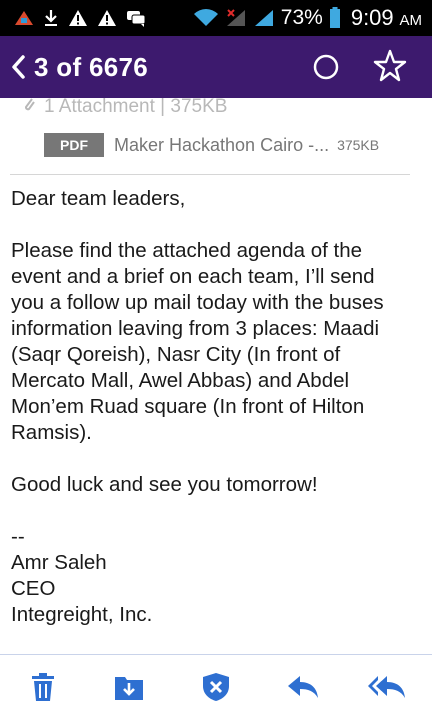  I want to click on wifi-icon, so click(206, 18).